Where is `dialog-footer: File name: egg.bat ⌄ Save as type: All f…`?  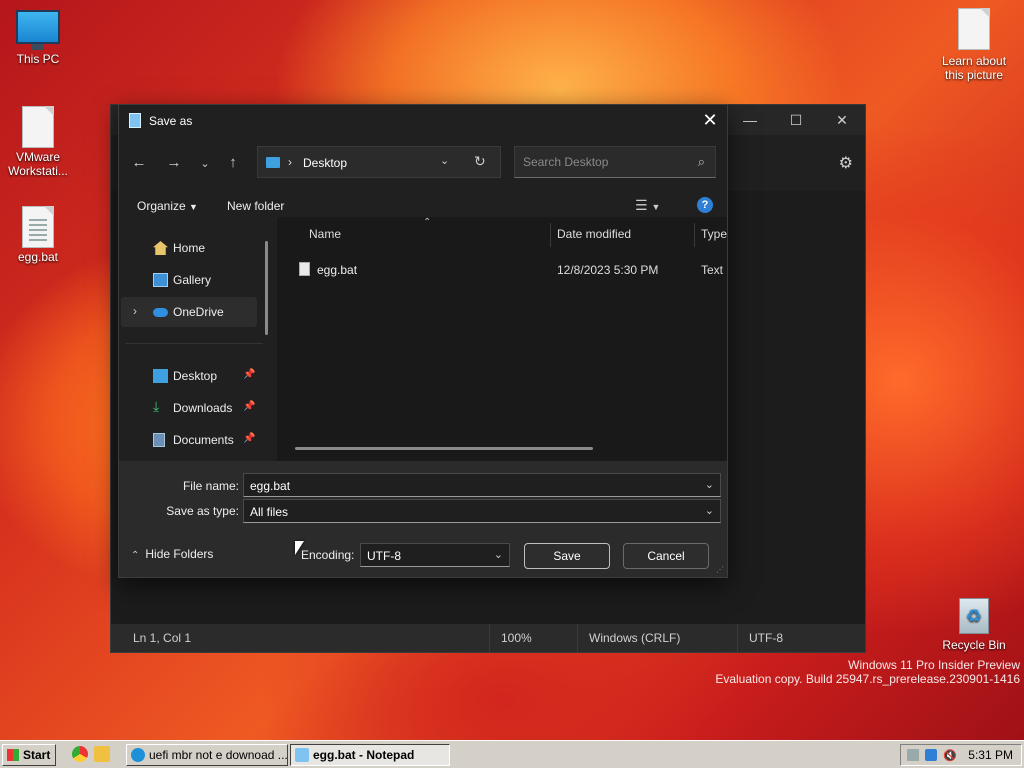 dialog-footer: File name: egg.bat ⌄ Save as type: All f… is located at coordinates (423, 519).